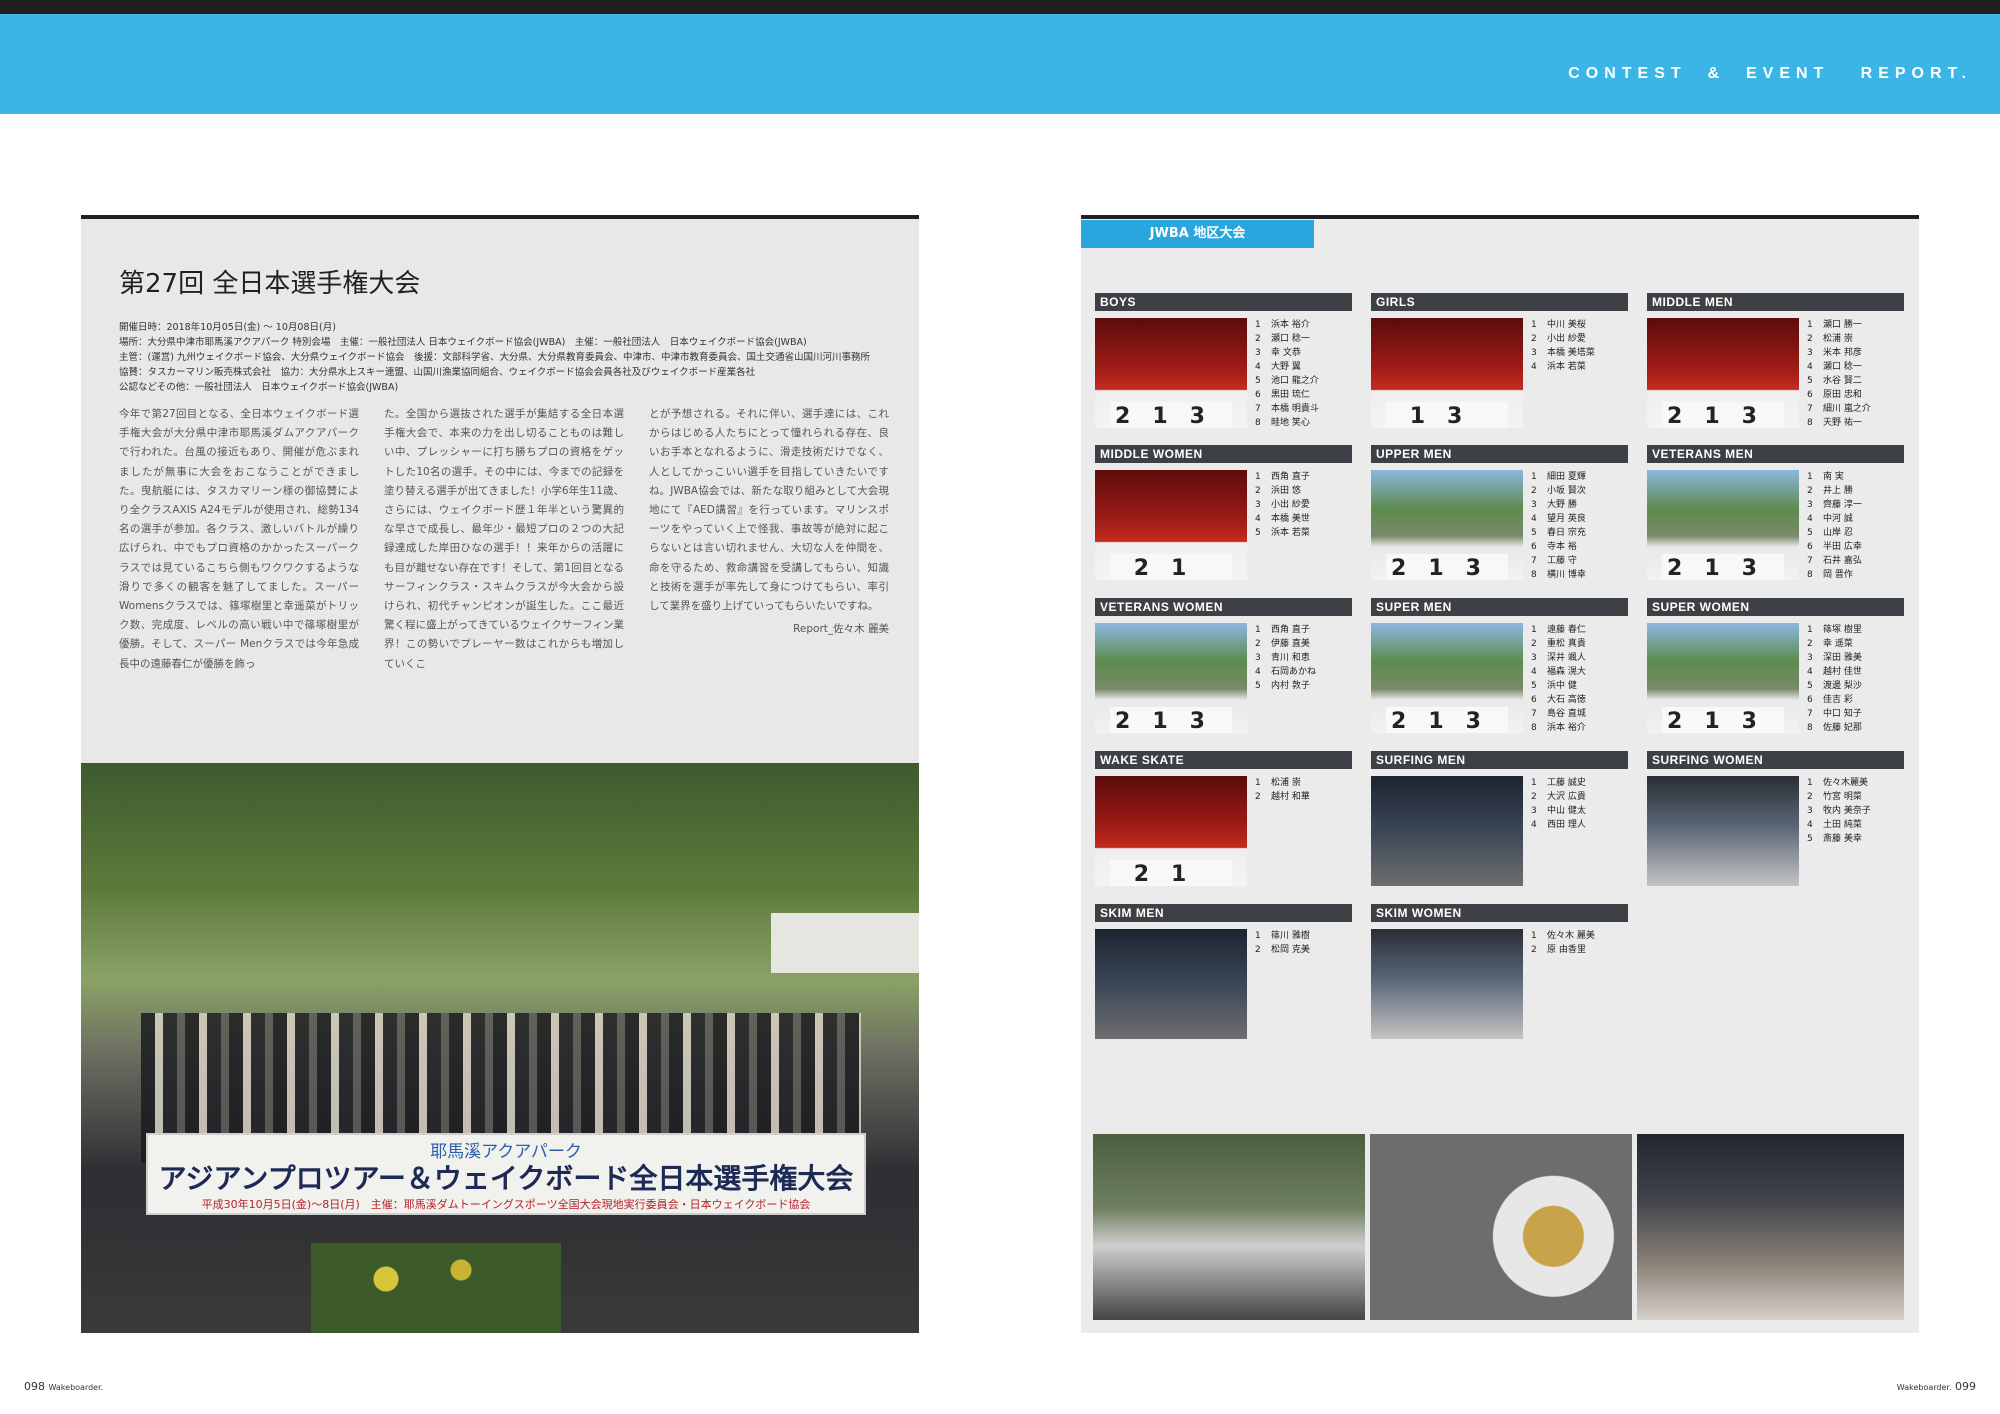 This screenshot has height=1414, width=2000. What do you see at coordinates (1290, 950) in the screenshot?
I see `rank-name: 松岡 克美` at bounding box center [1290, 950].